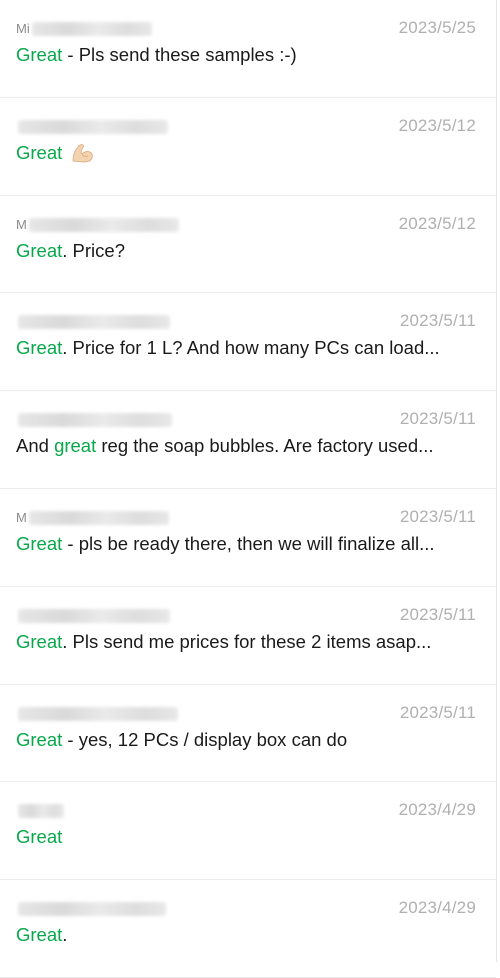  I want to click on result-item: 2023/4/29 Great., so click(248, 929).